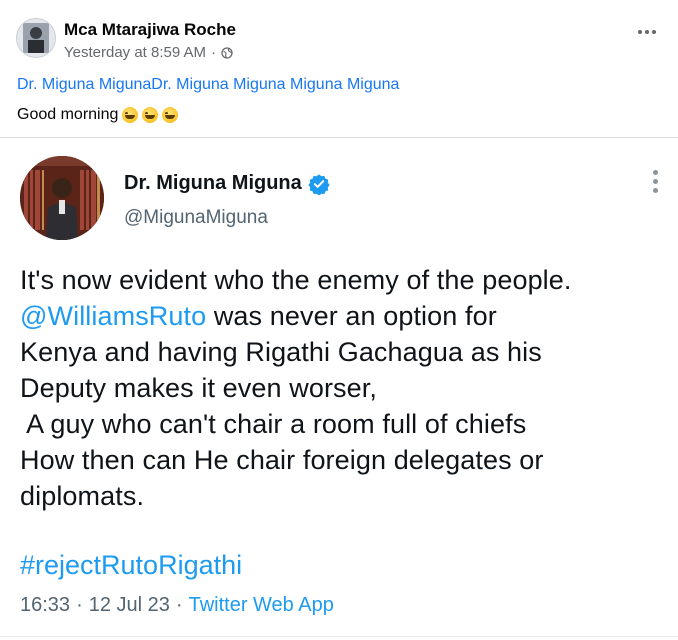 This screenshot has height=640, width=678. What do you see at coordinates (281, 352) in the screenshot?
I see `tweet-line: Kenya and having Rigathi Gachagua as his` at bounding box center [281, 352].